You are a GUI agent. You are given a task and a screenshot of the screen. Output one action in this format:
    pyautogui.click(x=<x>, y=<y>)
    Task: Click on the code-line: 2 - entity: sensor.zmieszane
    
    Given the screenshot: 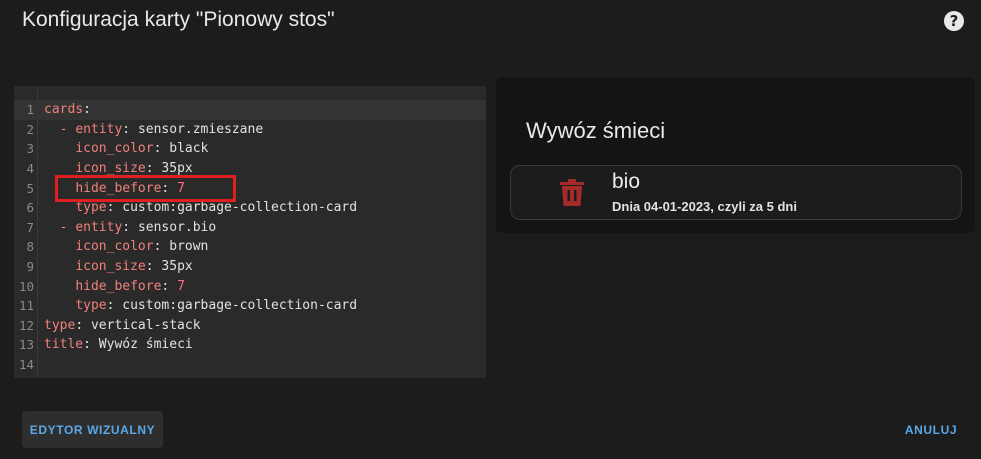 What is the action you would take?
    pyautogui.click(x=250, y=130)
    